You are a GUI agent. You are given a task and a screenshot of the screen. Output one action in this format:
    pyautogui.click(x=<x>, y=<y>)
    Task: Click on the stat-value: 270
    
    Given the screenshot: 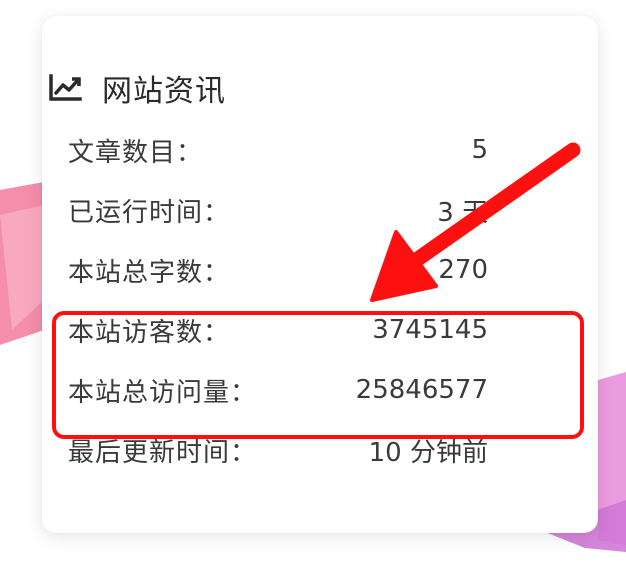 What is the action you would take?
    pyautogui.click(x=463, y=270)
    